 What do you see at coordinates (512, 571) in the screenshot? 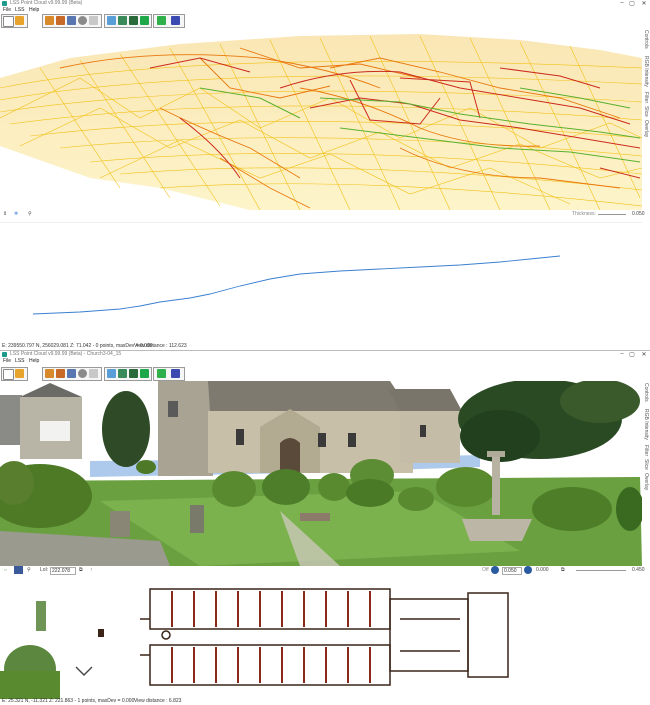
I see `slice-input-a: 0.050` at bounding box center [512, 571].